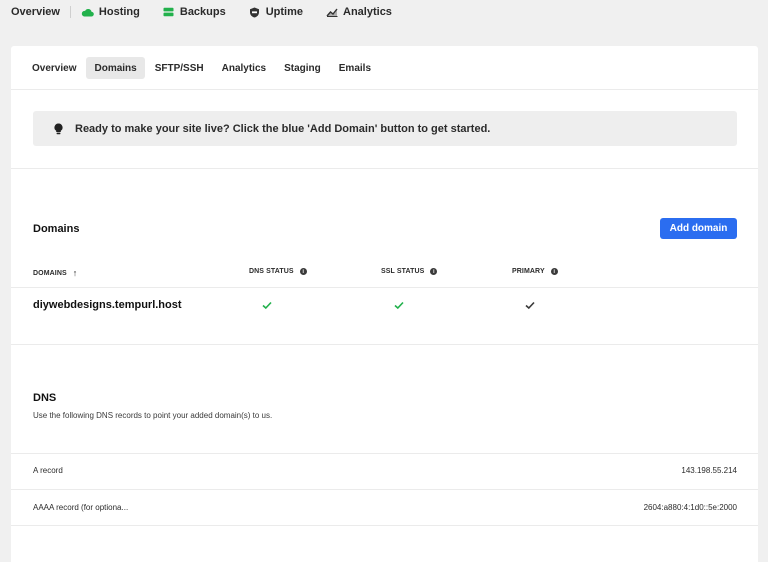 Image resolution: width=768 pixels, height=562 pixels. What do you see at coordinates (244, 68) in the screenshot?
I see `tab-analytics: Analytics` at bounding box center [244, 68].